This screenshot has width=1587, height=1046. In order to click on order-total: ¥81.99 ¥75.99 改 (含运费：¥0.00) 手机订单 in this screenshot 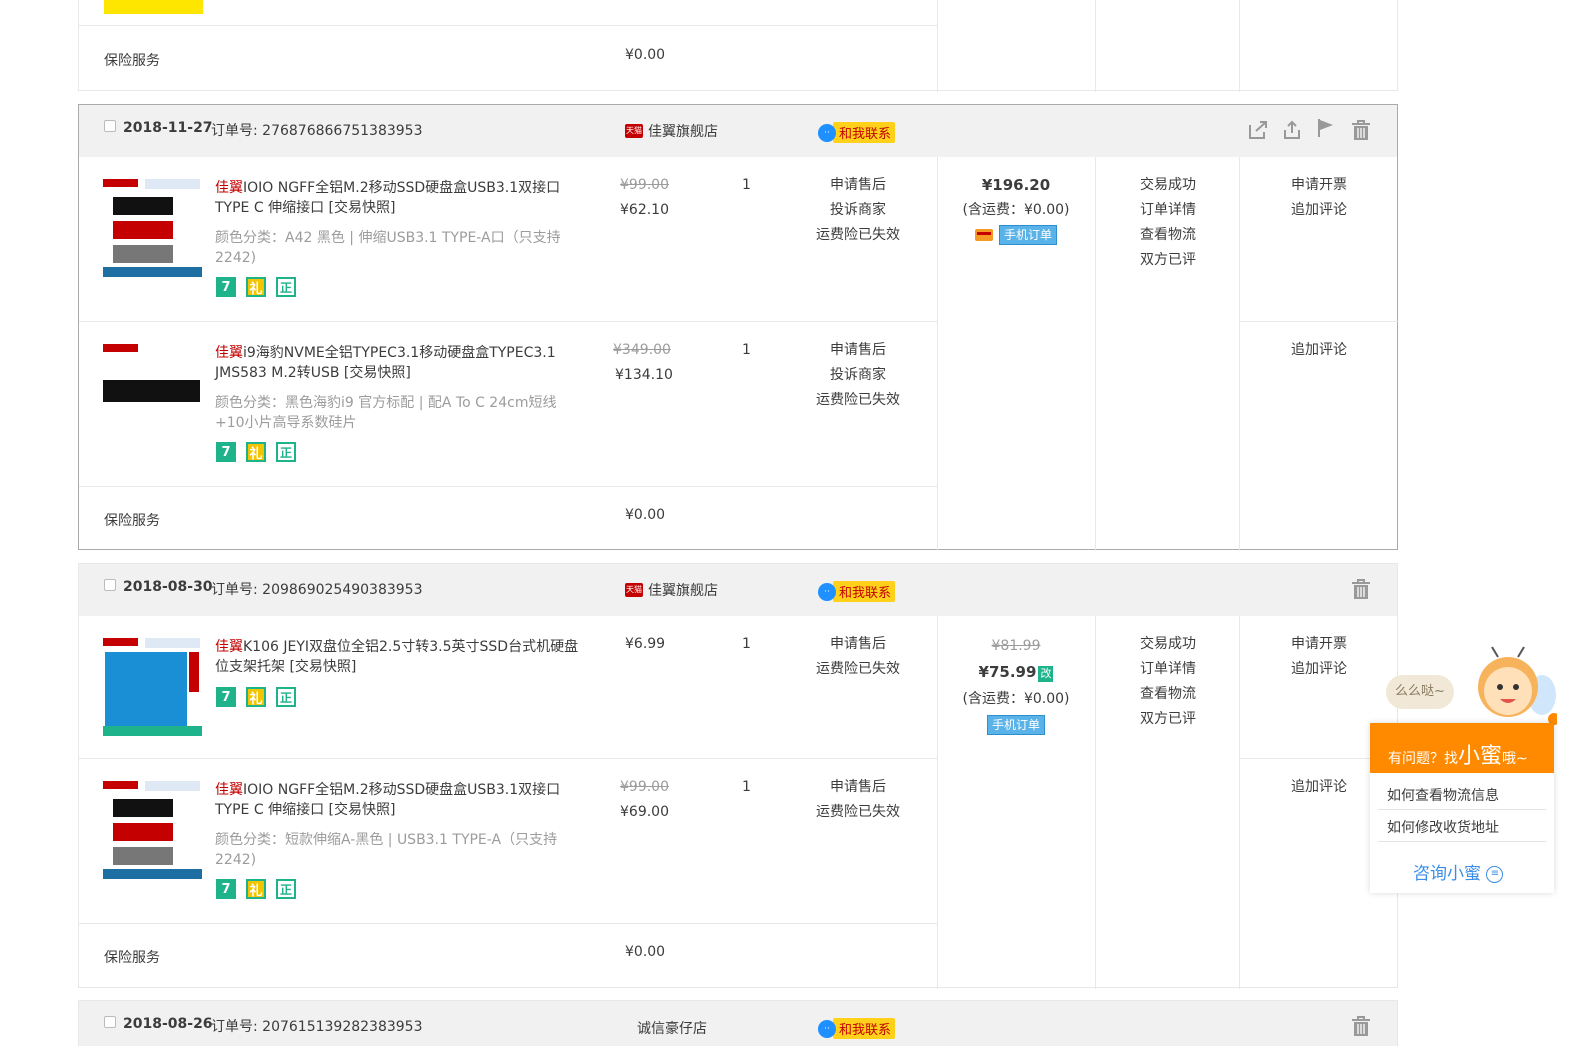, I will do `click(1016, 685)`.